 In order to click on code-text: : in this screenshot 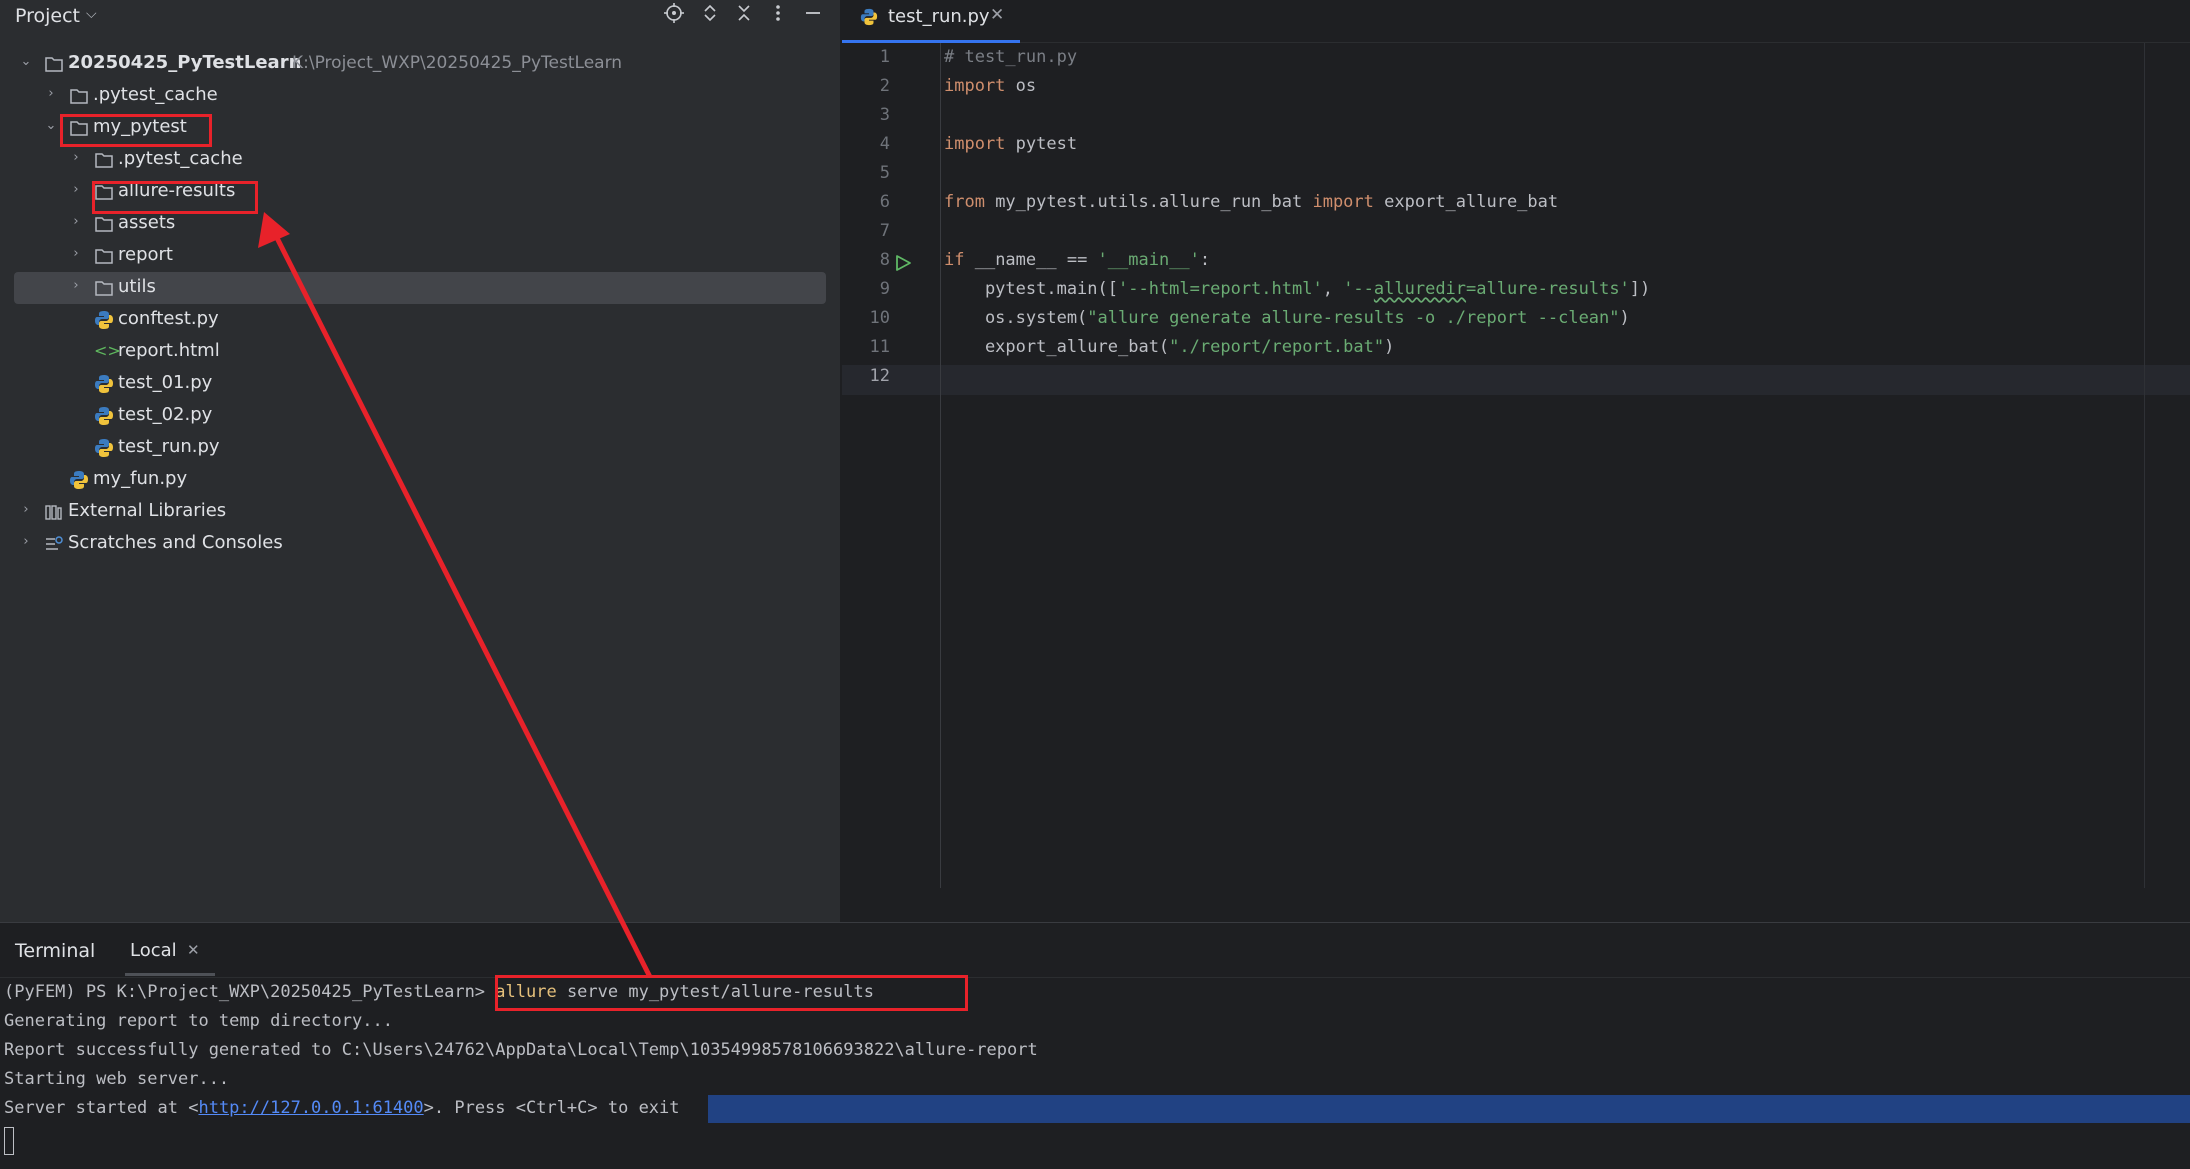, I will do `click(1205, 260)`.